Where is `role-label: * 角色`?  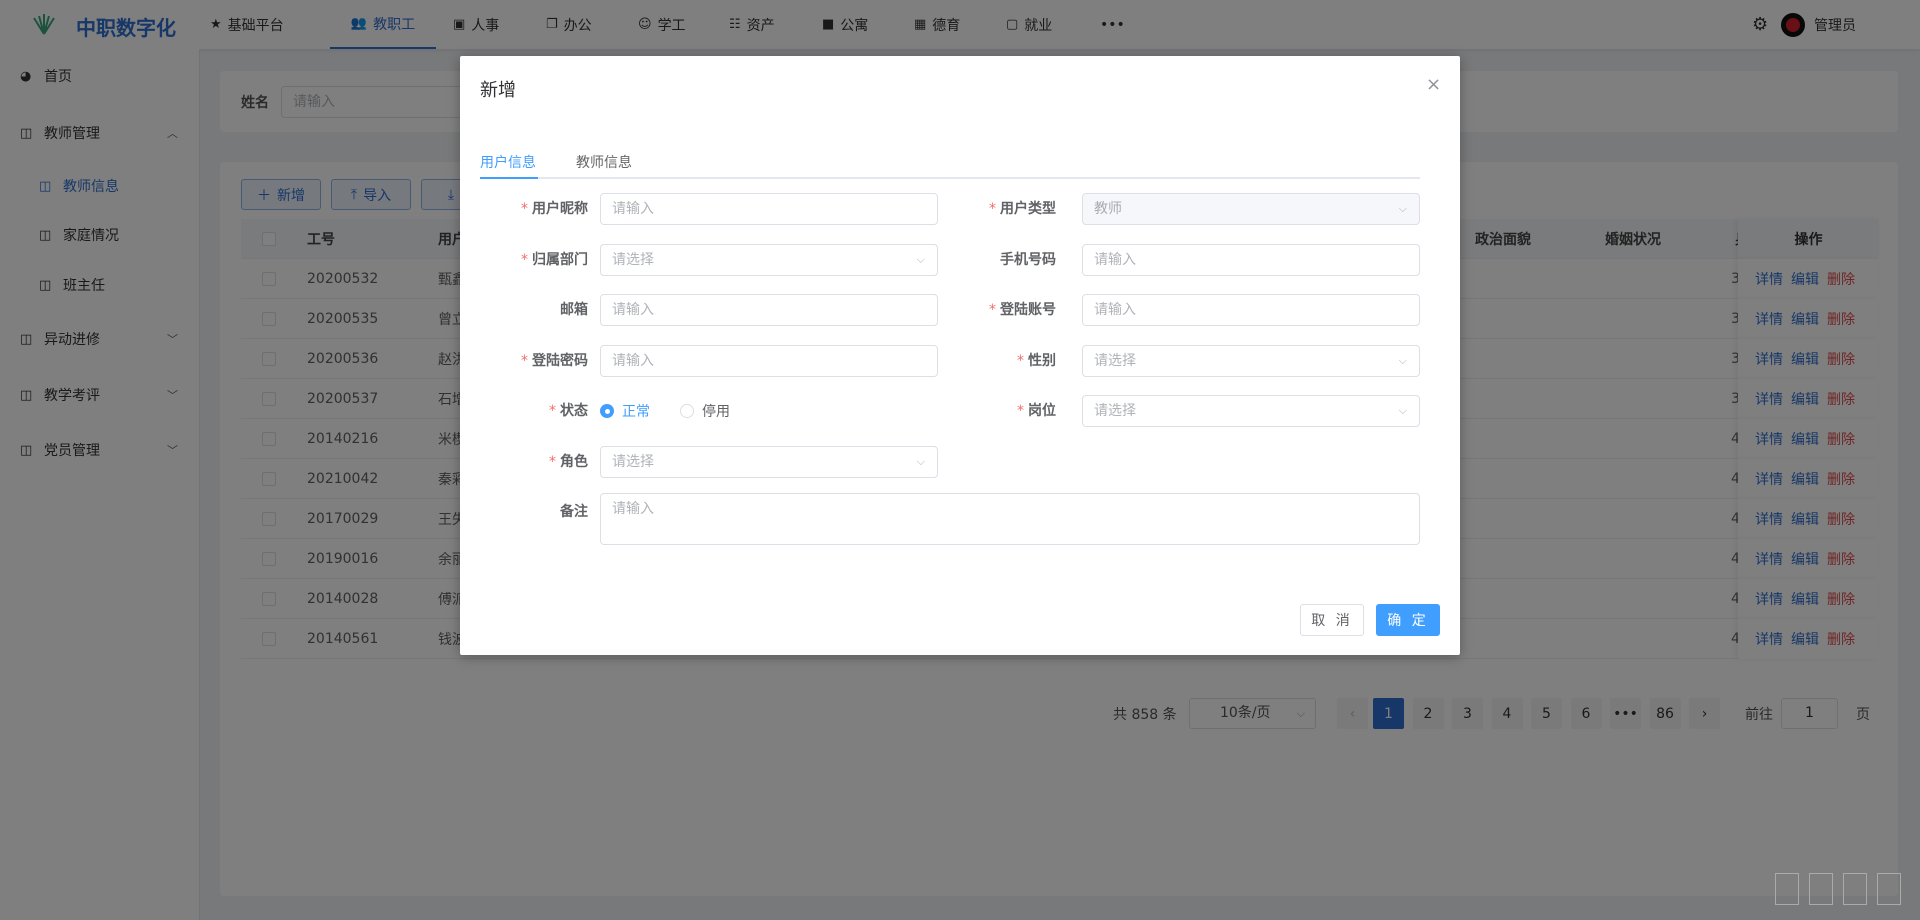
role-label: * 角色 is located at coordinates (568, 461).